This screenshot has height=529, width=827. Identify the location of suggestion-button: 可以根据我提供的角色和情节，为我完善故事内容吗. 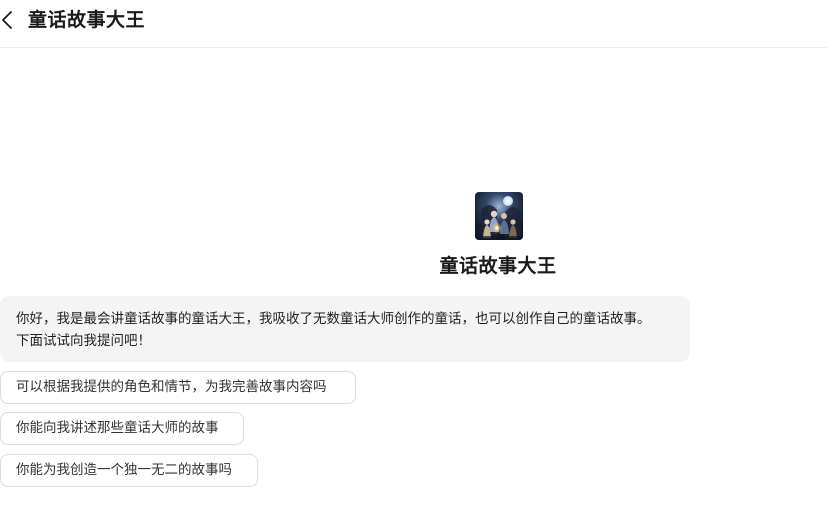
(178, 387).